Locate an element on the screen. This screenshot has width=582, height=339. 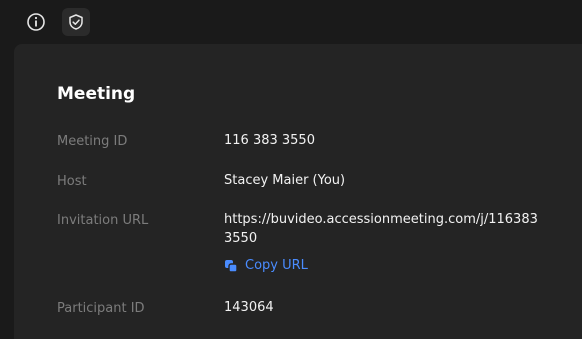
copy-url-button: Copy URL is located at coordinates (266, 265).